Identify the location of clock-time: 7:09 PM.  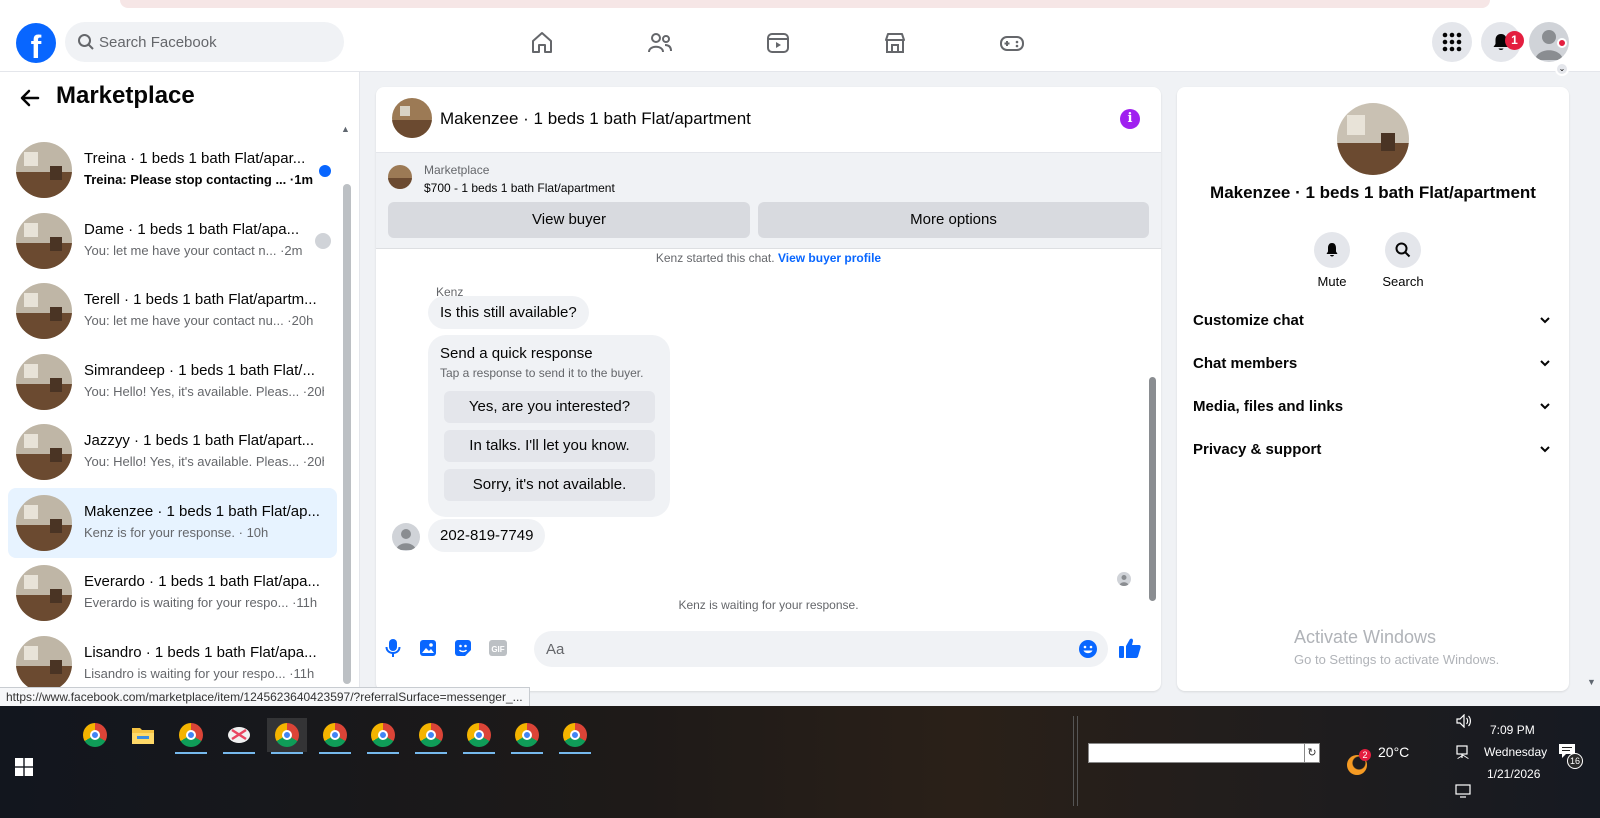
(1512, 730).